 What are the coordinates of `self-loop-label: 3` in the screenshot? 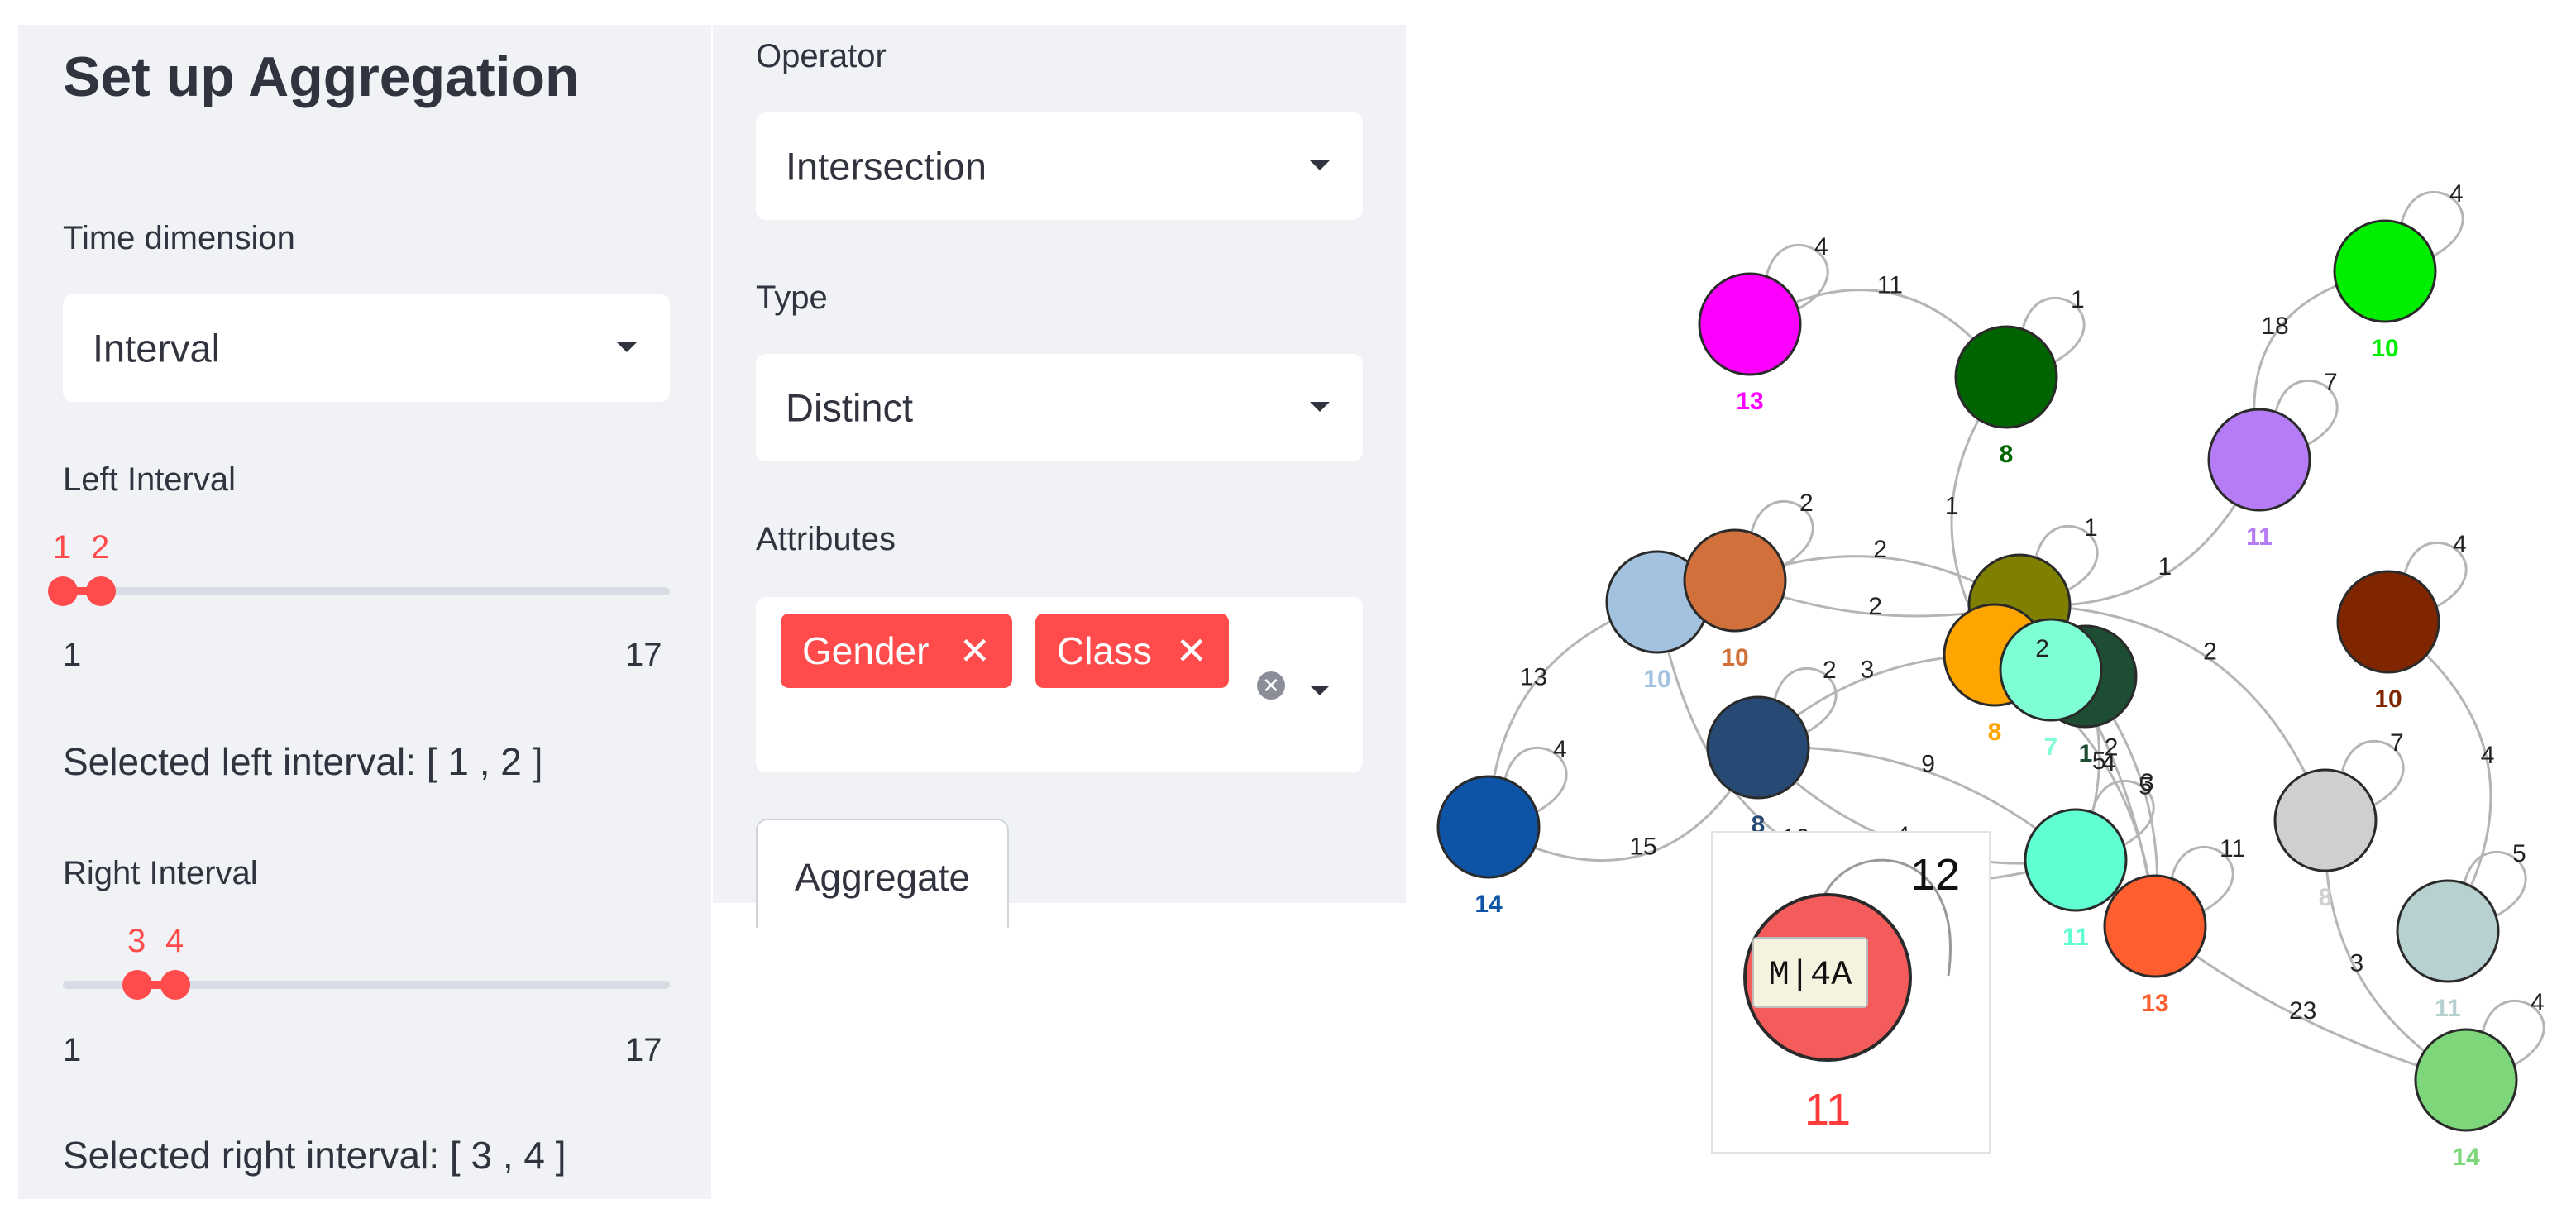 It's located at (2147, 782).